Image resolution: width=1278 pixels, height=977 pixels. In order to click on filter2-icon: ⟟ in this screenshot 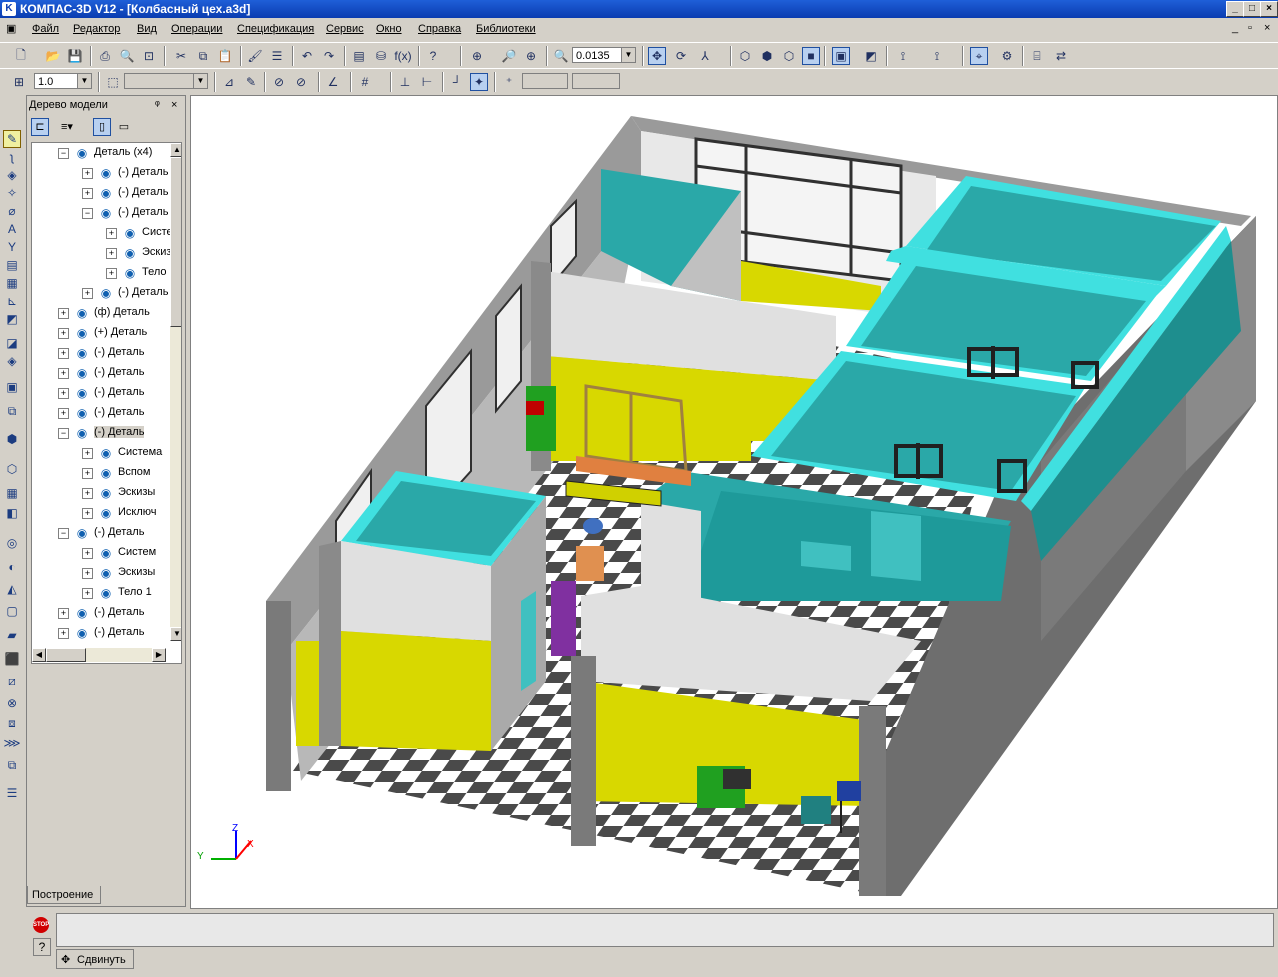, I will do `click(937, 56)`.